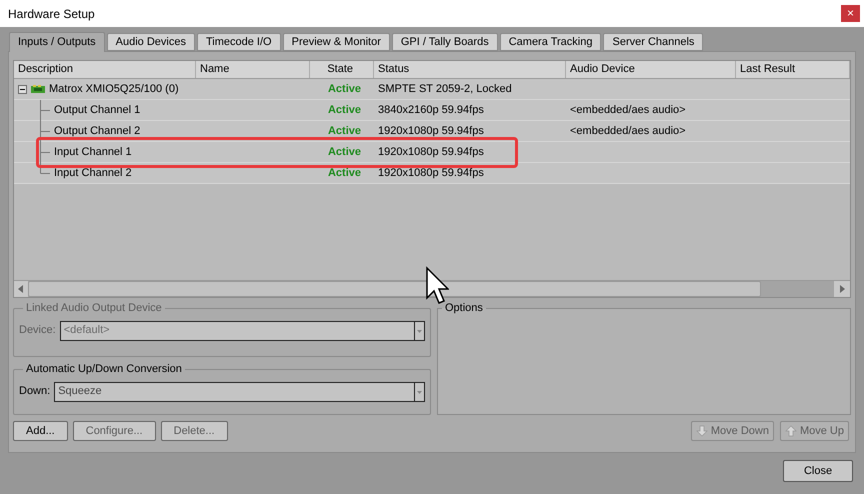  I want to click on tab: Camera Tracking, so click(551, 42).